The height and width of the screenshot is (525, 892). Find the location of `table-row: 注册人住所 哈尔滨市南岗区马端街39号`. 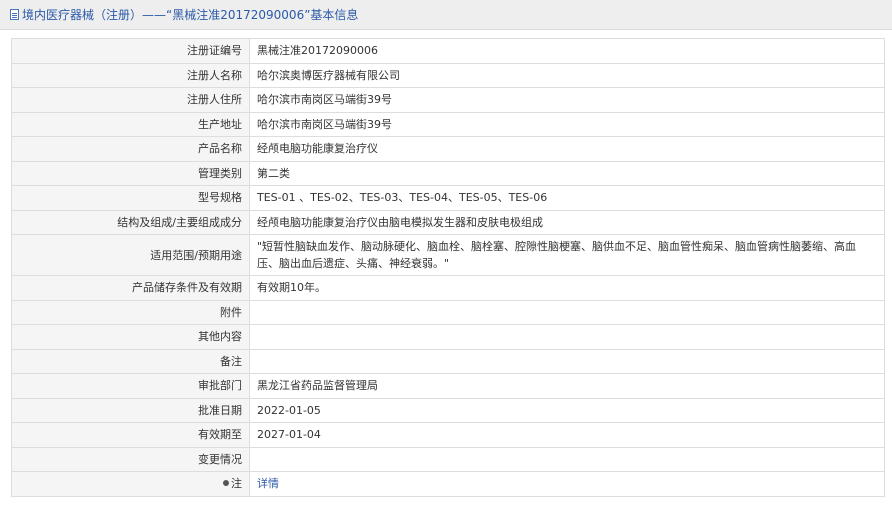

table-row: 注册人住所 哈尔滨市南岗区马端街39号 is located at coordinates (448, 100).